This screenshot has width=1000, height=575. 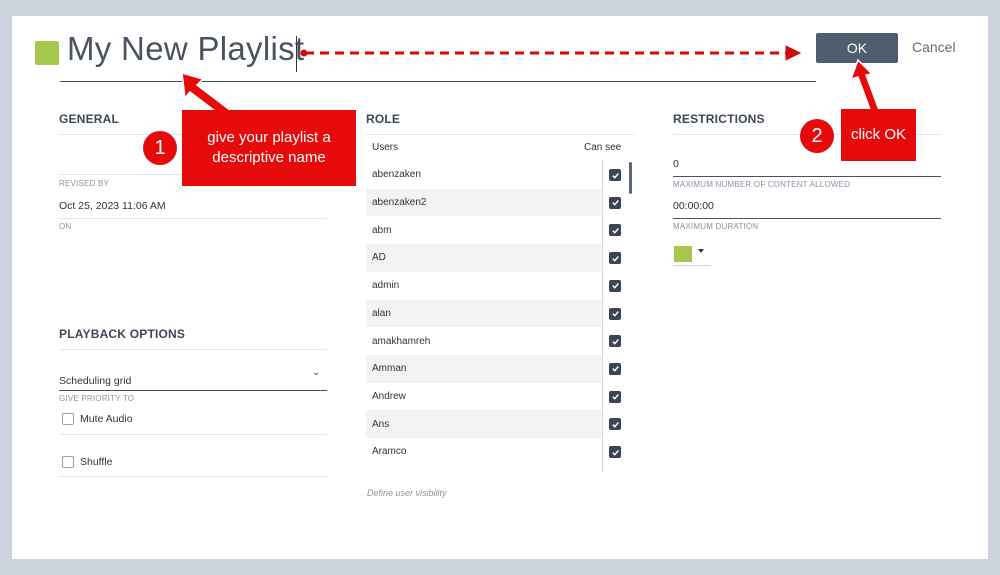 What do you see at coordinates (817, 136) in the screenshot?
I see `step2-number-badge: 2` at bounding box center [817, 136].